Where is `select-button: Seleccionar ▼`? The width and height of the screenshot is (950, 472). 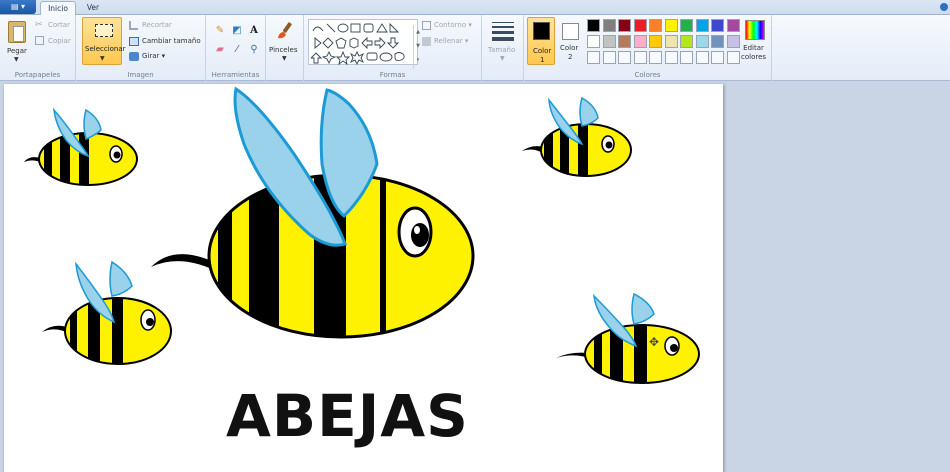 select-button: Seleccionar ▼ is located at coordinates (104, 41).